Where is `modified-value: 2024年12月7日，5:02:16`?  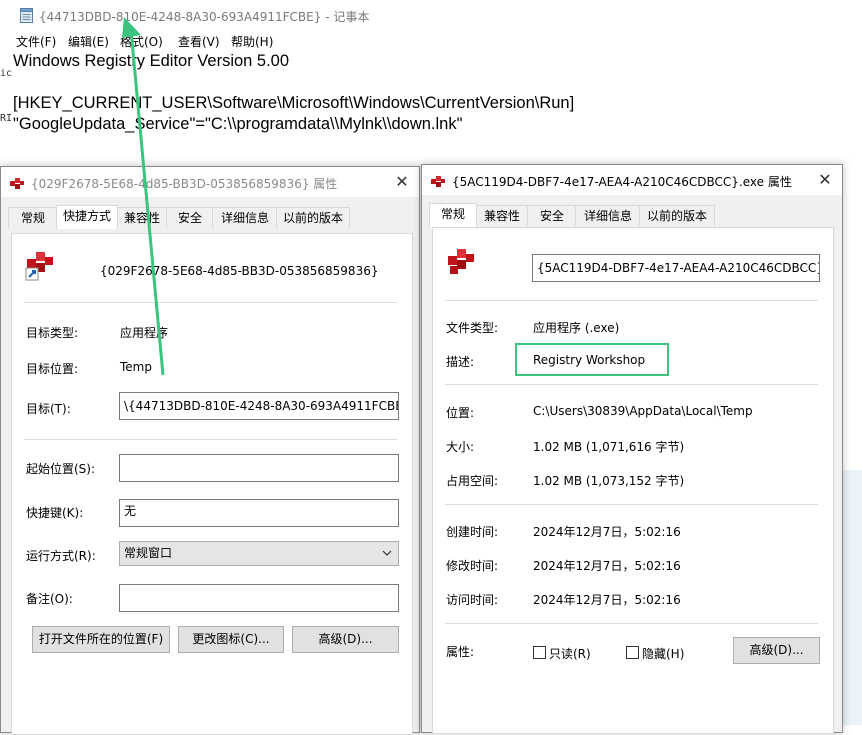 modified-value: 2024年12月7日，5:02:16 is located at coordinates (607, 566).